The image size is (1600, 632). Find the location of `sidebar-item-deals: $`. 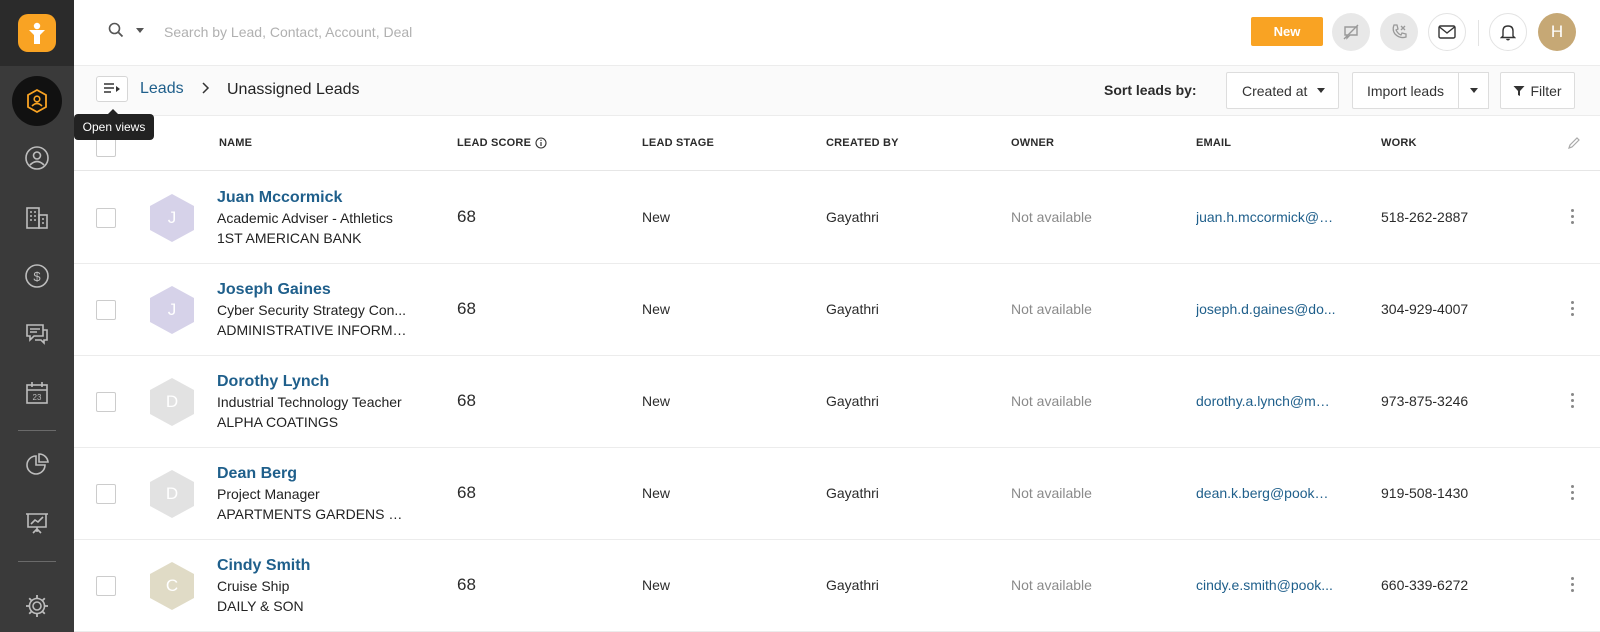

sidebar-item-deals: $ is located at coordinates (37, 276).